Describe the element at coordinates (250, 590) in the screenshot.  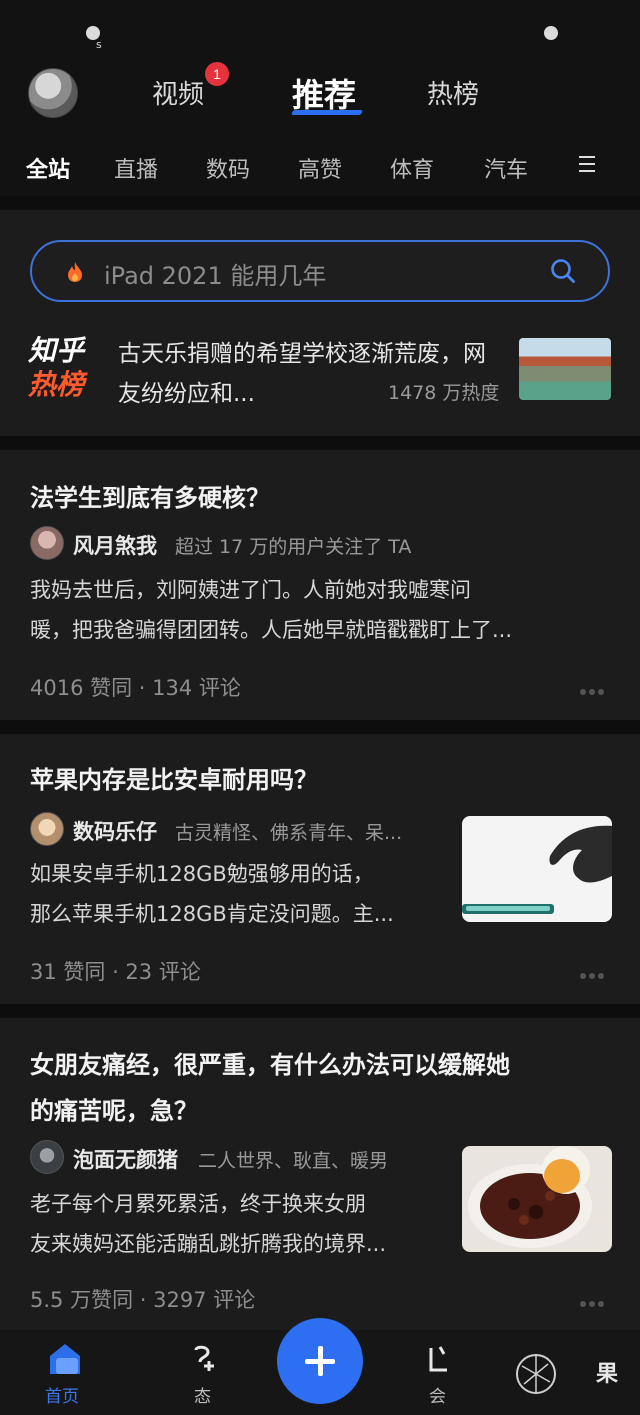
I see `excerpt-line: 我妈去世后，刘阿姨进了门。人前她对我嘘寒问` at that location.